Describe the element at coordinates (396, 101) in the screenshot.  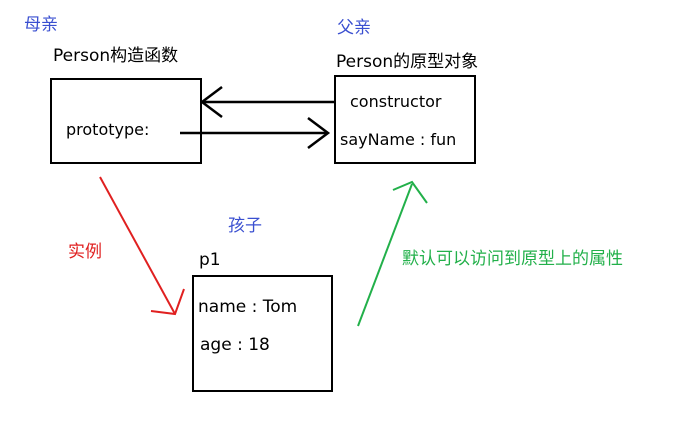
I see `constructor-property: constructor` at that location.